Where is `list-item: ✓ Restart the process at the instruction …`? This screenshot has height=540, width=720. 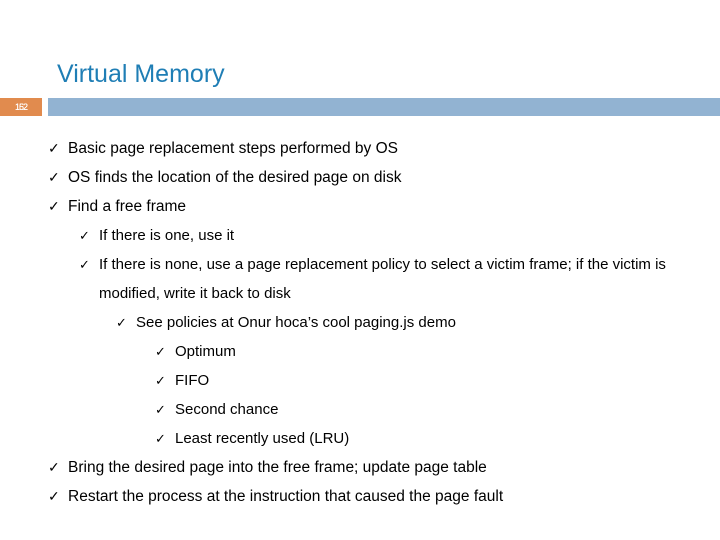 list-item: ✓ Restart the process at the instruction … is located at coordinates (360, 496).